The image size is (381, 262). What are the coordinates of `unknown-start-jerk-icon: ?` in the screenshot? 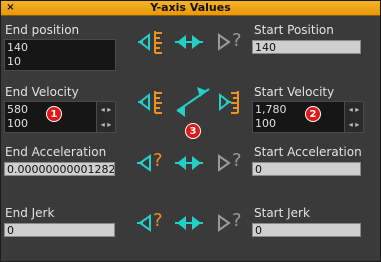 It's located at (237, 220).